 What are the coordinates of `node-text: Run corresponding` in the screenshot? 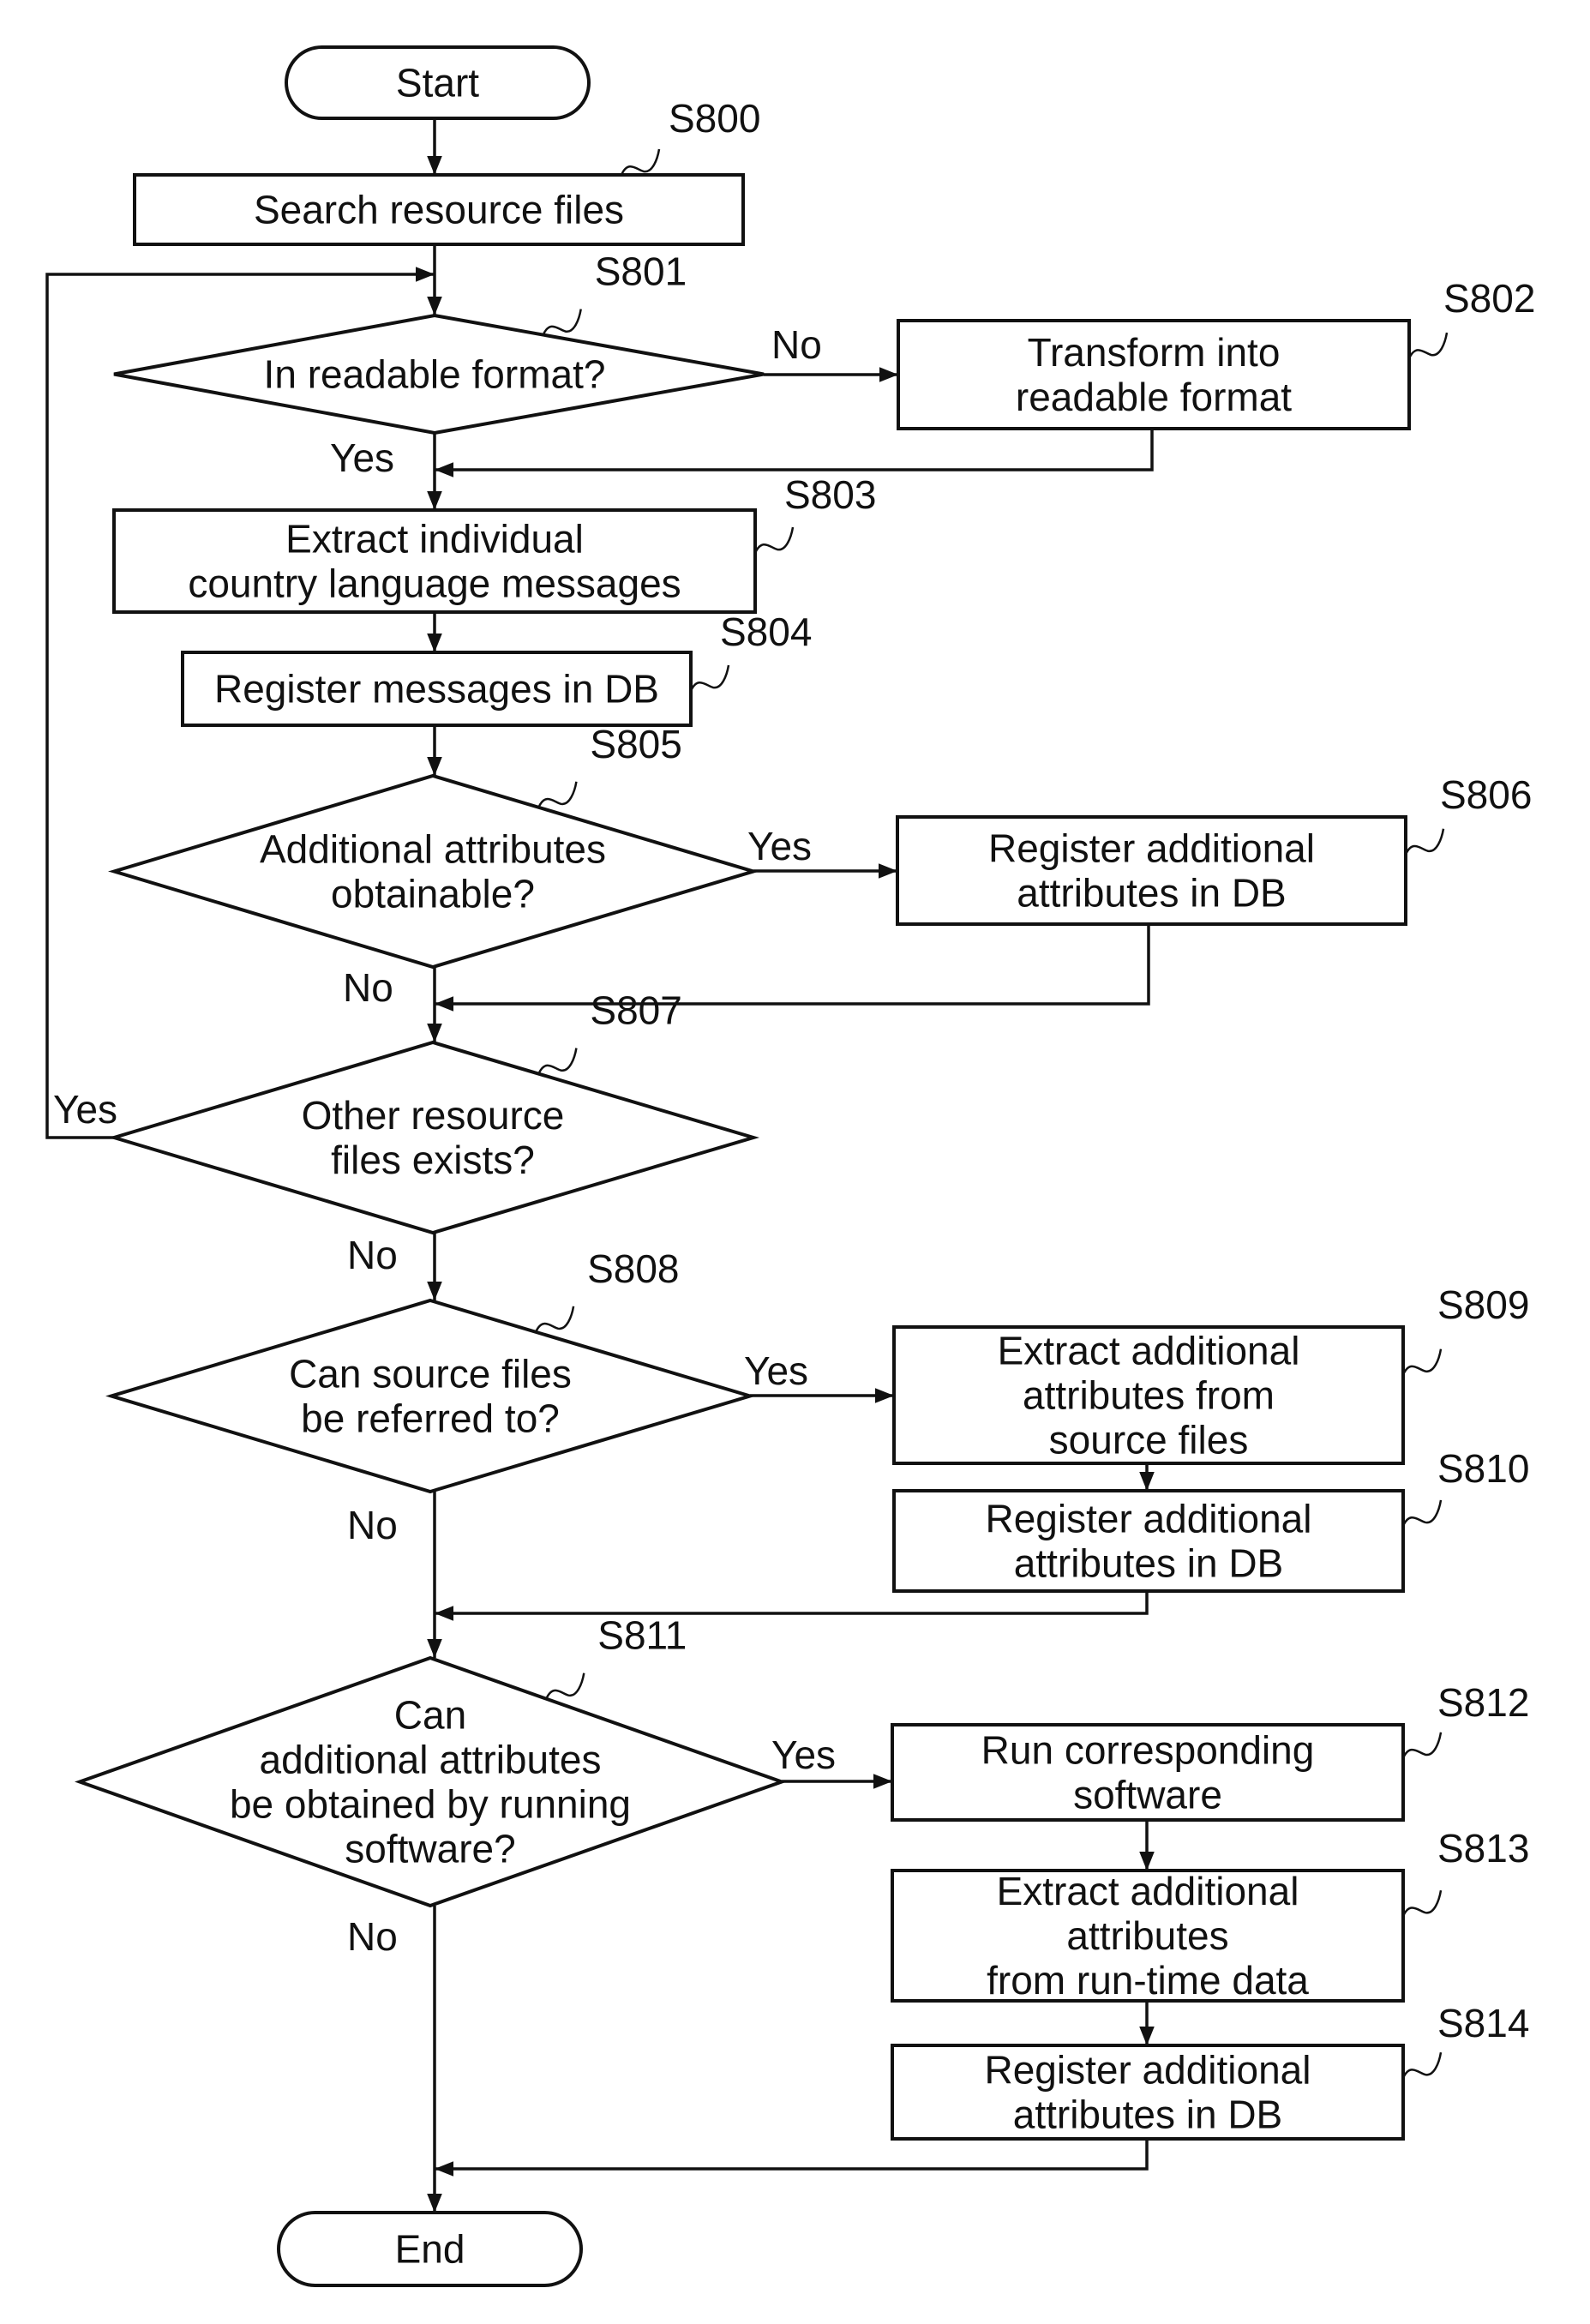 It's located at (1148, 1751).